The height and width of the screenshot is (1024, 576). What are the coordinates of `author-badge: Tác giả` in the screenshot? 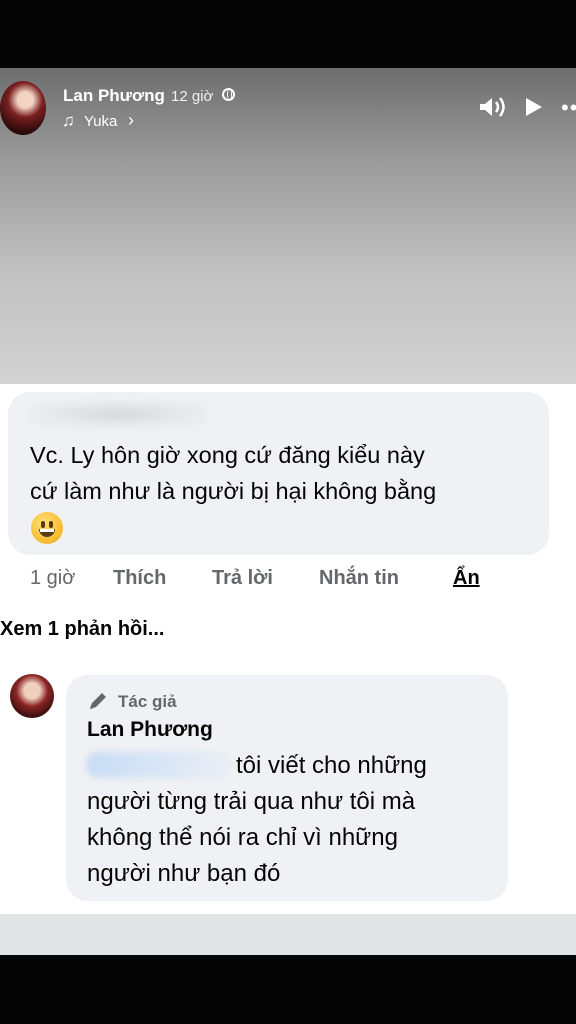 It's located at (147, 701).